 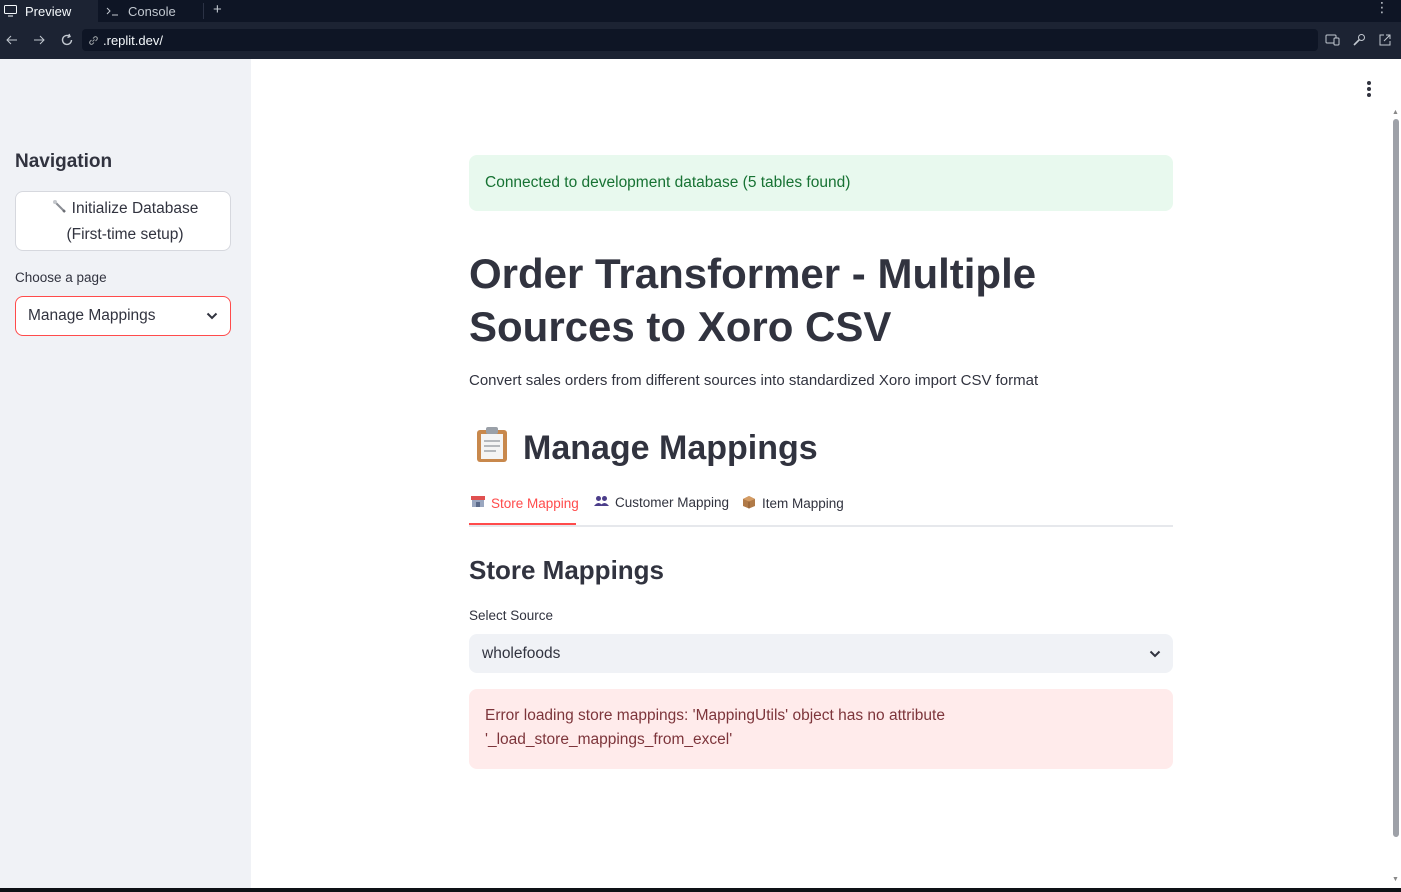 I want to click on url-text: .replit.dev/, so click(x=133, y=40).